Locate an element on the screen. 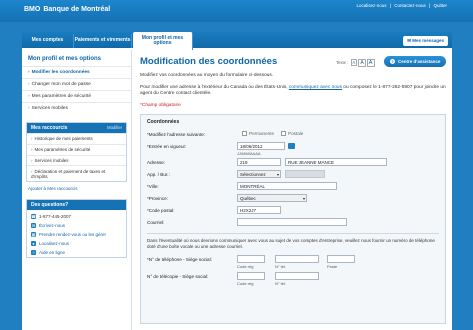  help-write-us: ✉ Écrivez-nous is located at coordinates (76, 225).